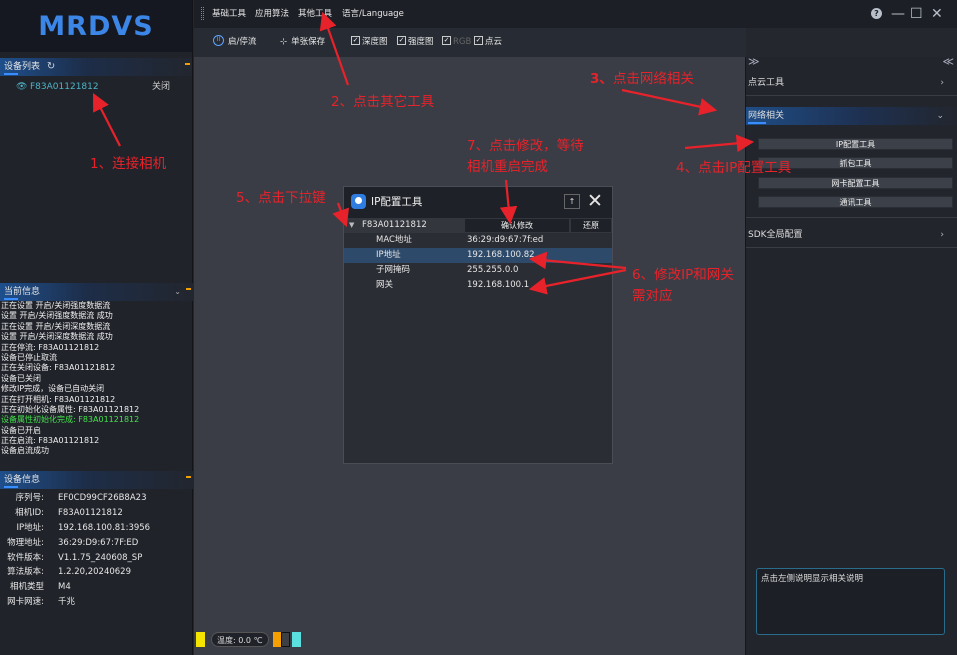 The height and width of the screenshot is (655, 957). Describe the element at coordinates (415, 42) in the screenshot. I see `intensity-checkbox: ✓ 强度图` at that location.